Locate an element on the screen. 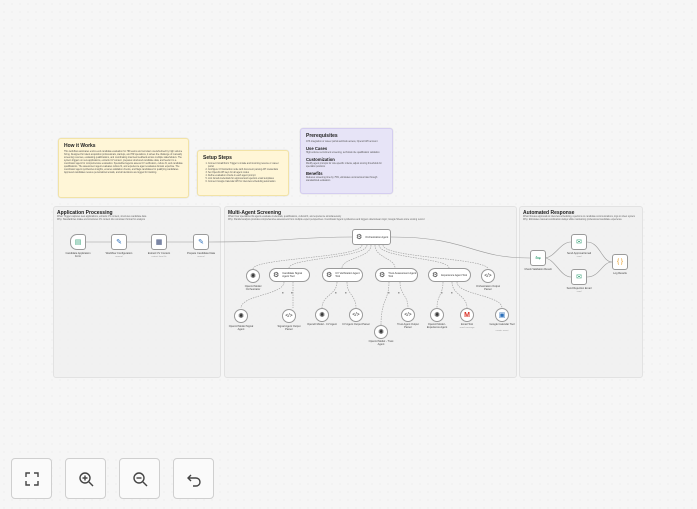 This screenshot has width=697, height=509. node-sublabel: send: message is located at coordinates (467, 328).